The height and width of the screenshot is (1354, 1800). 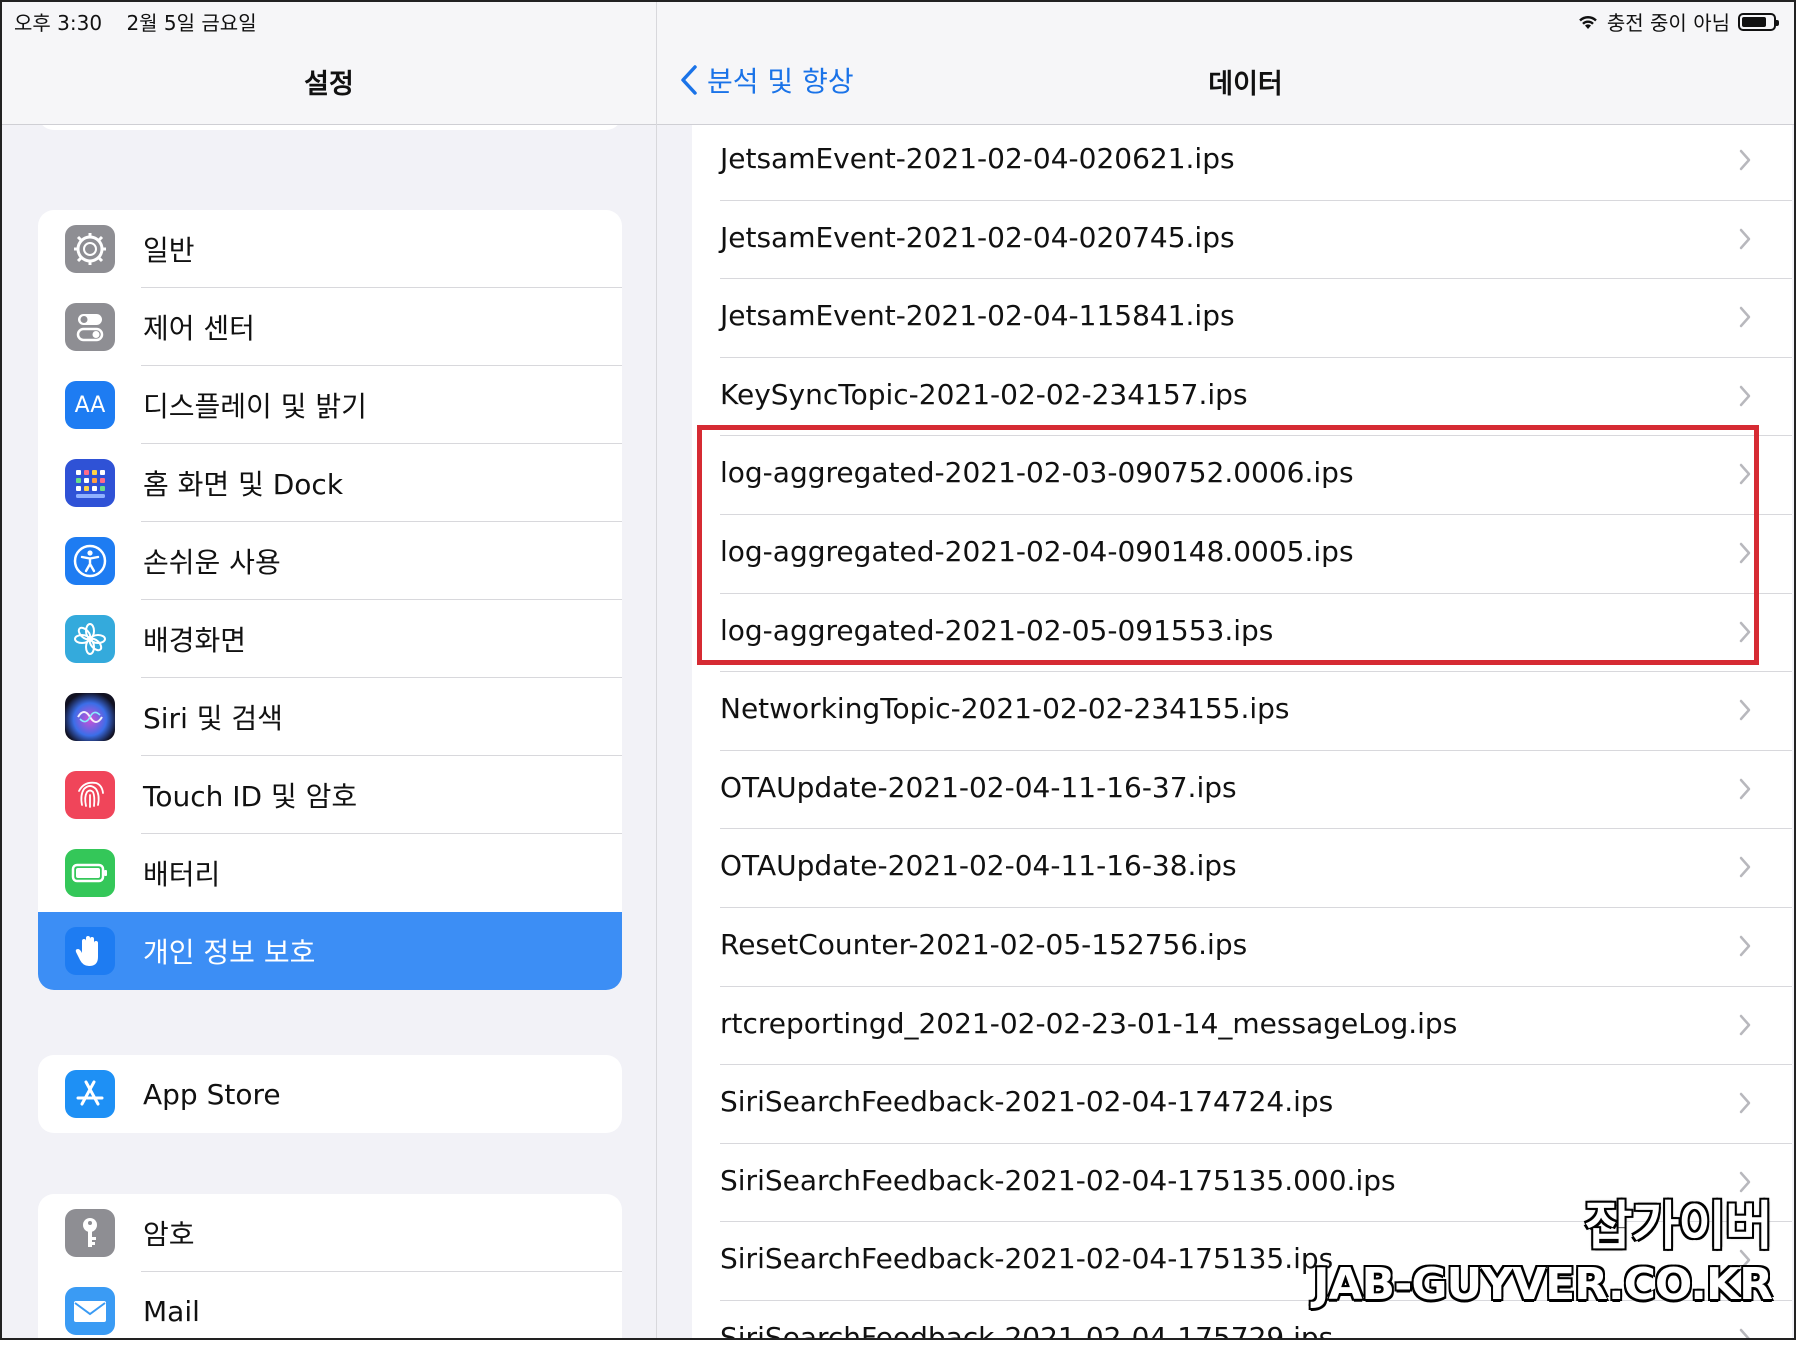 I want to click on sidebar-item-accessibility: 손쉬운 사용, so click(x=330, y=561).